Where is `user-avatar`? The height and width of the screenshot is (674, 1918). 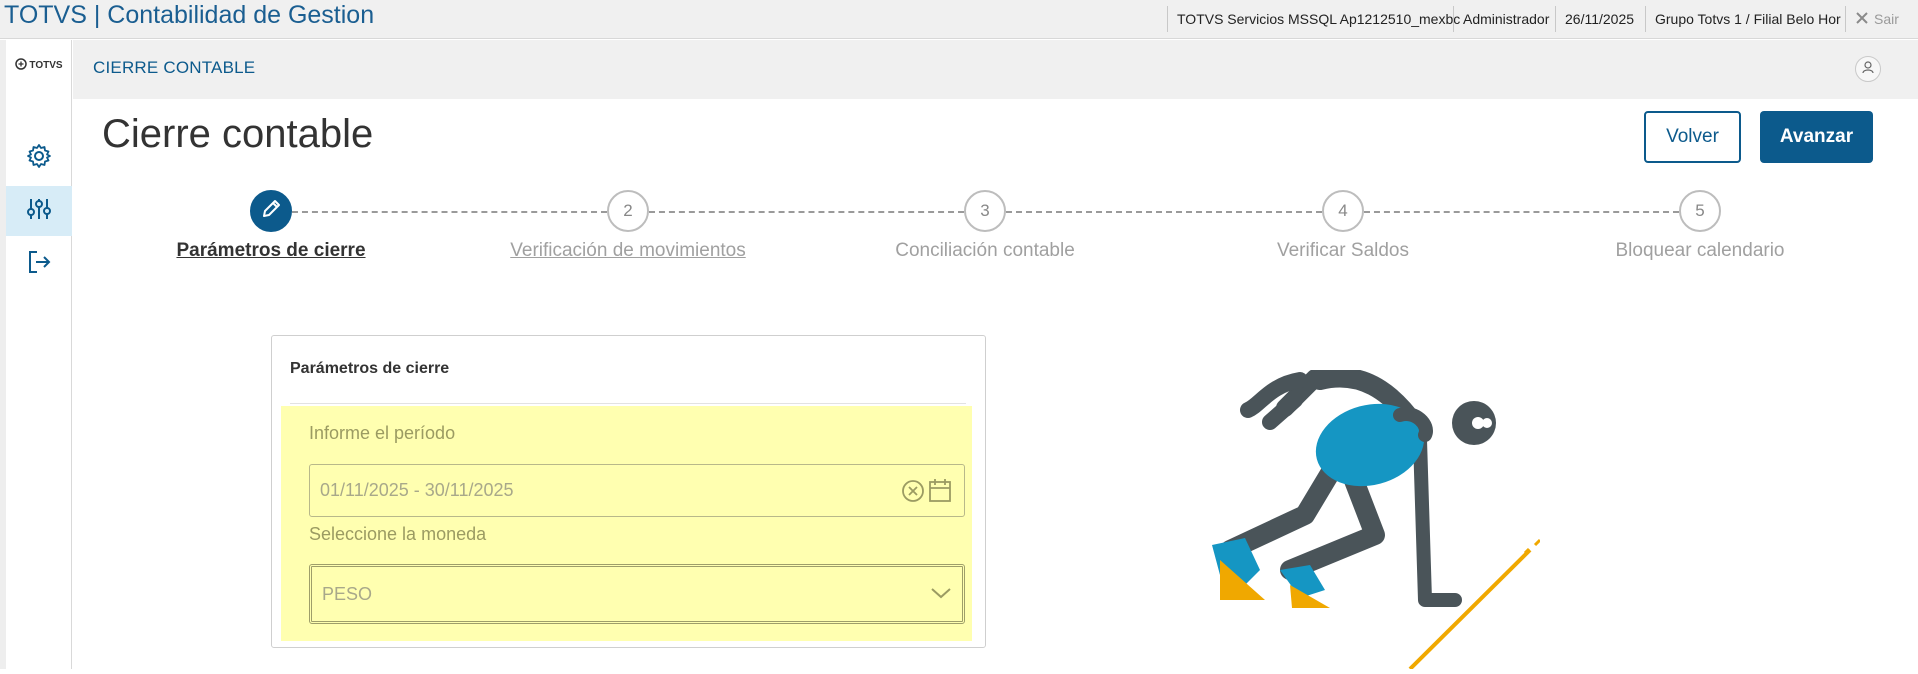 user-avatar is located at coordinates (1868, 69).